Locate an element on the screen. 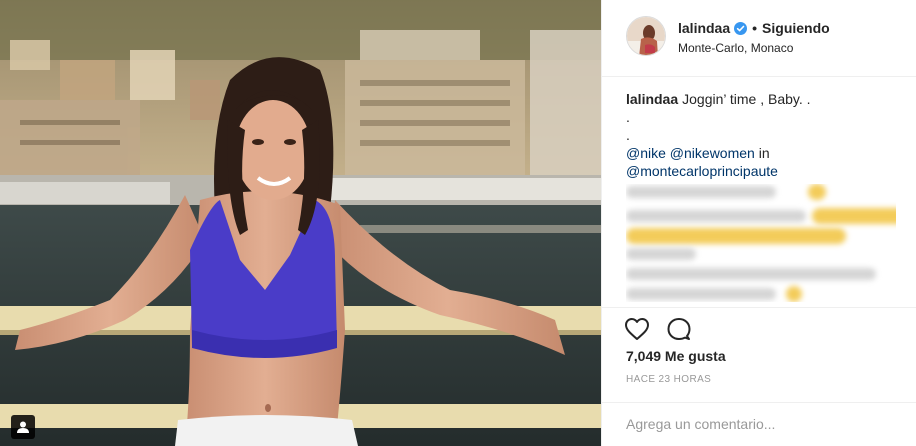 This screenshot has width=916, height=446. heart-icon is located at coordinates (637, 329).